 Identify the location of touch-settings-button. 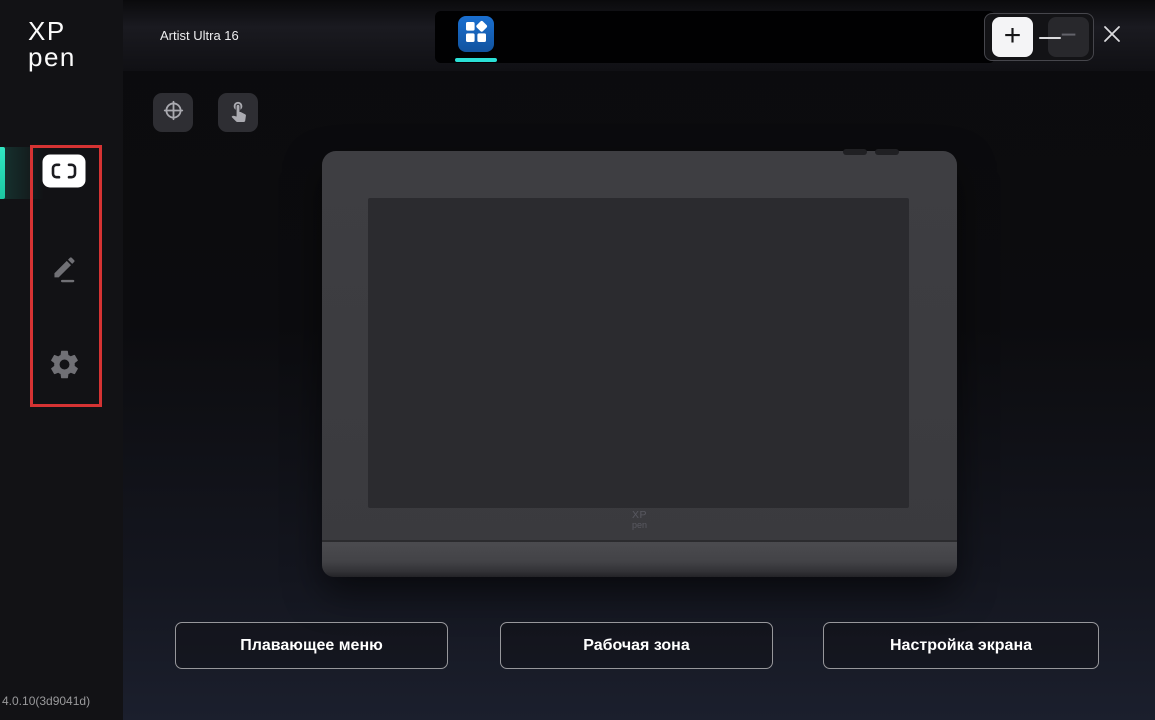
(238, 112).